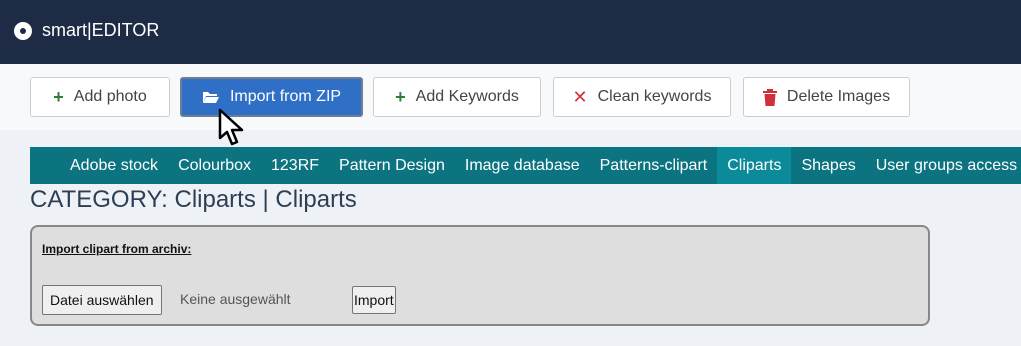  I want to click on add-photo-label: Add photo, so click(110, 96).